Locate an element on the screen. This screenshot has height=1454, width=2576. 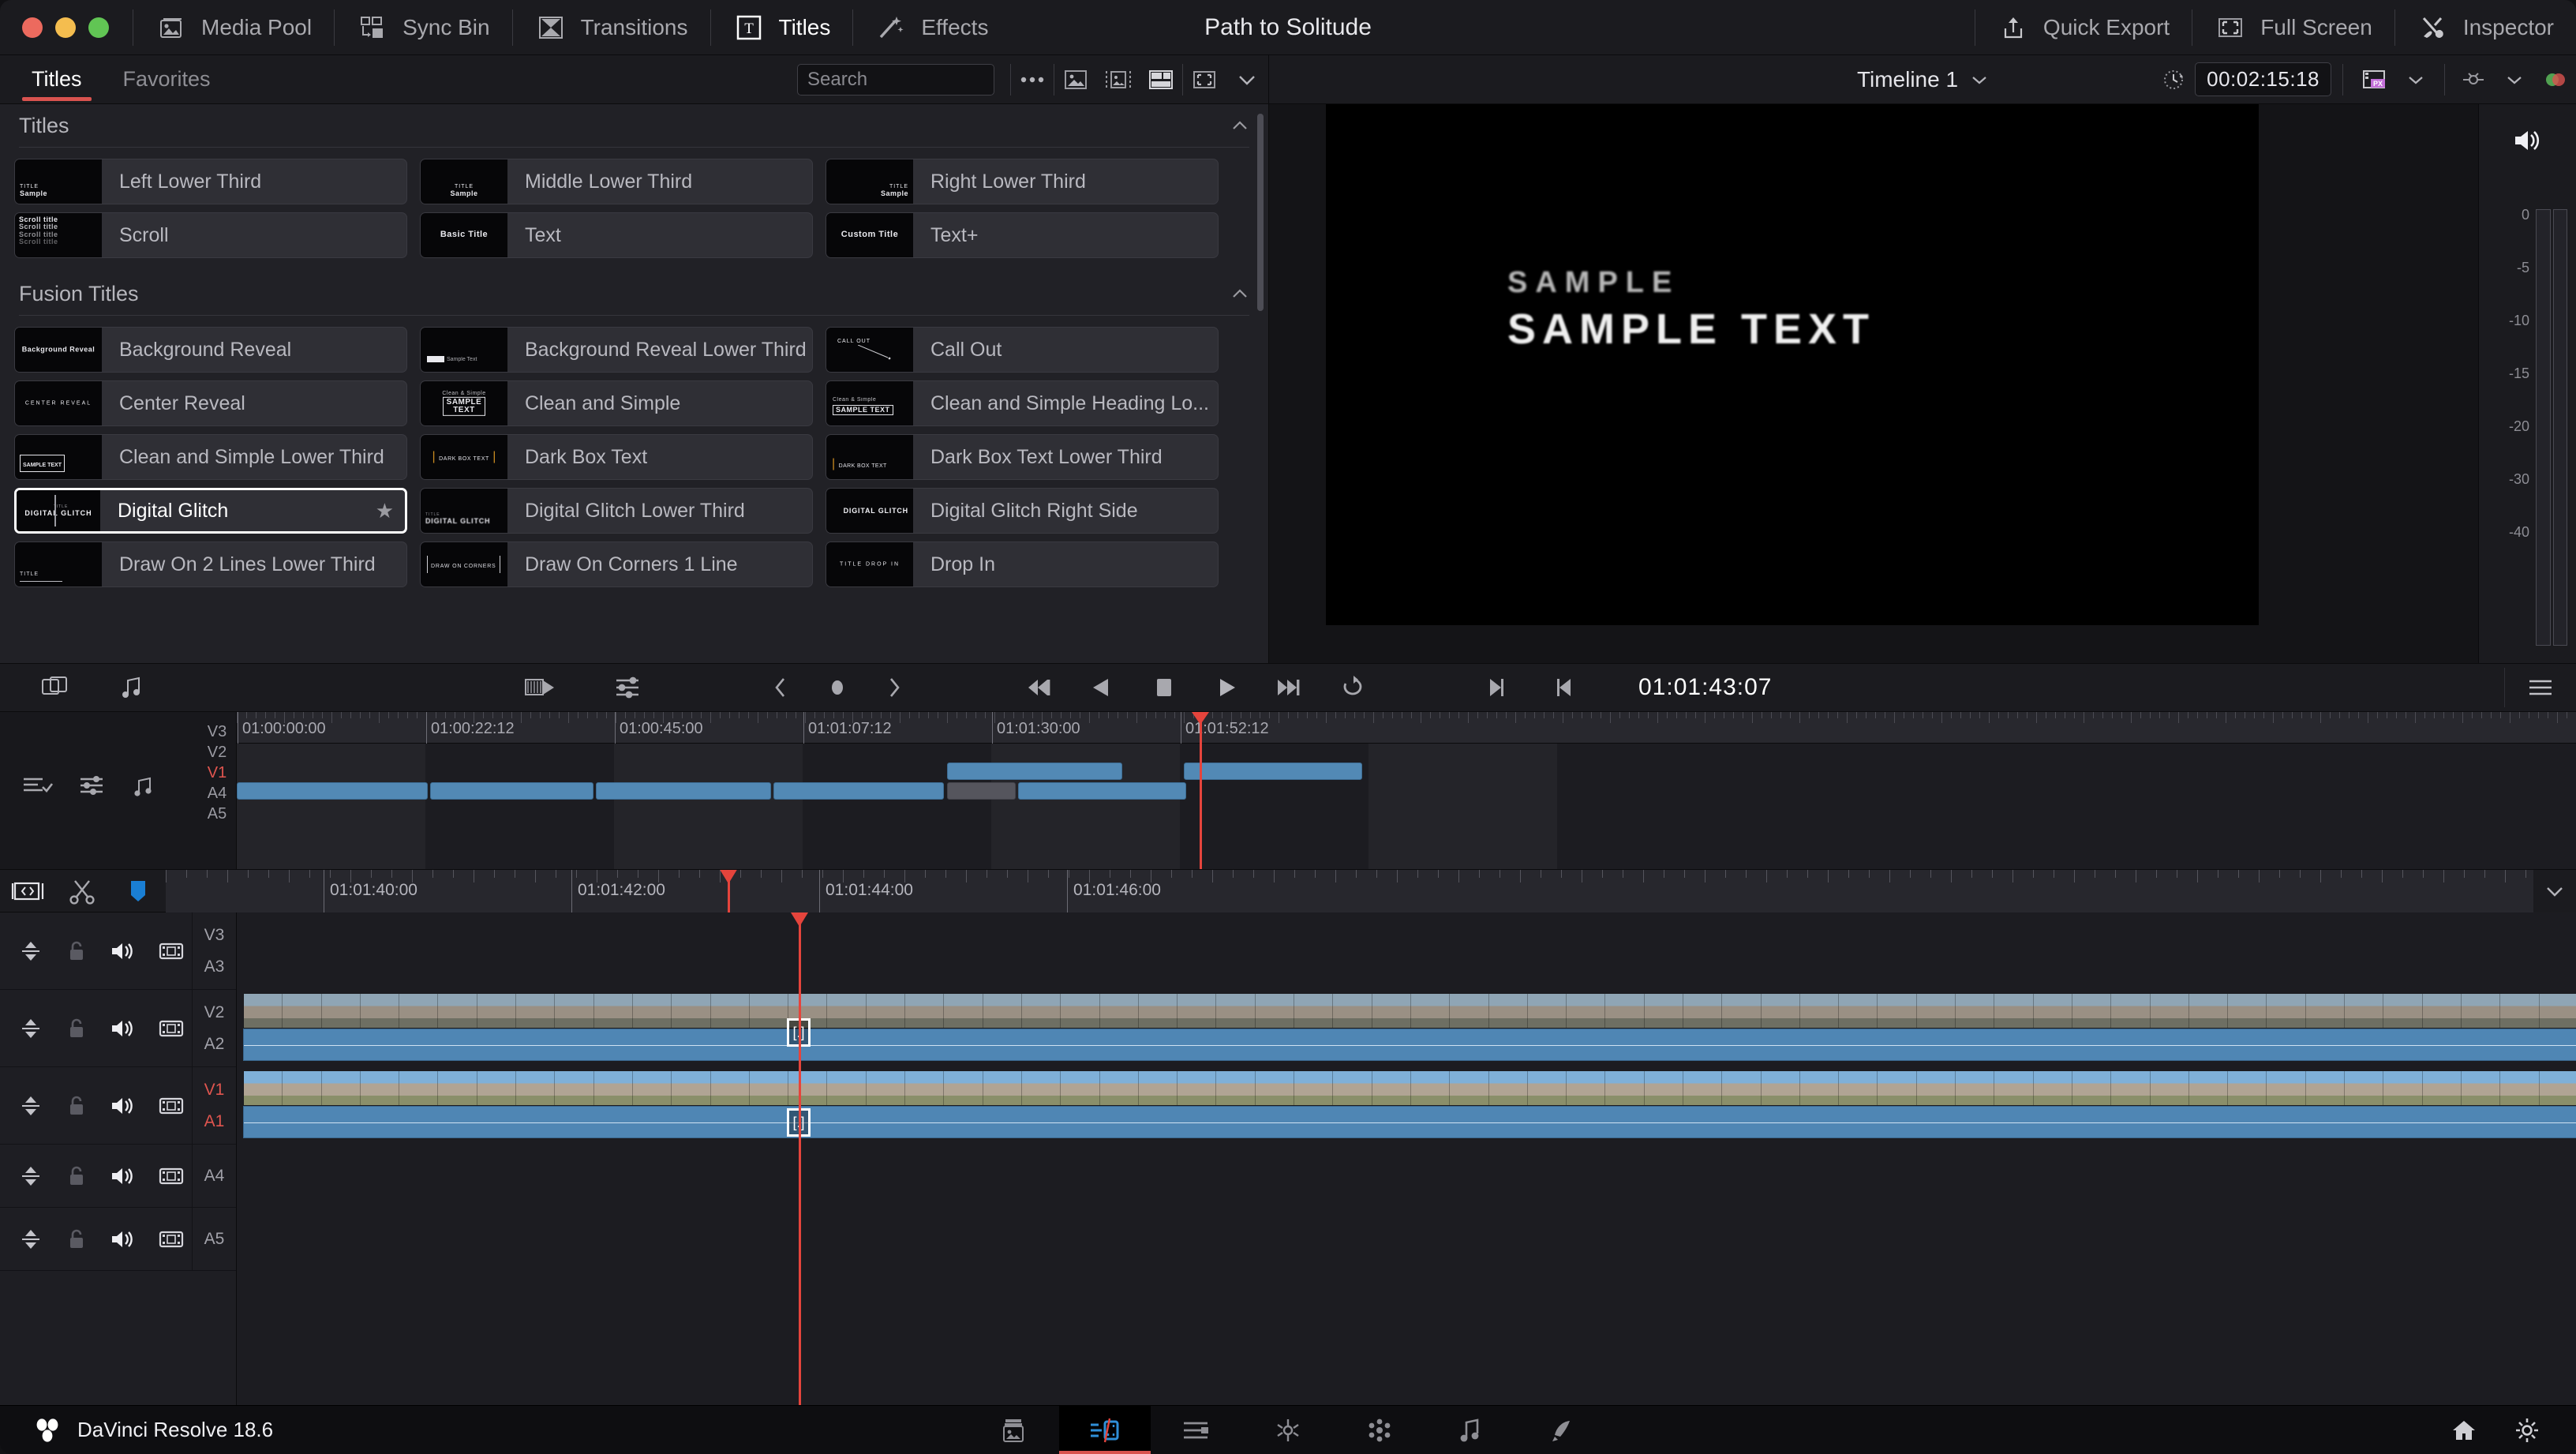
window-controls is located at coordinates (66, 27).